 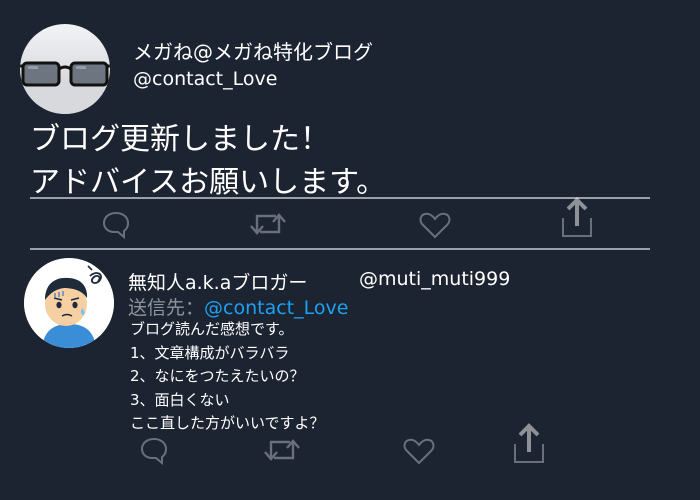 I want to click on like-icon, so click(x=435, y=225).